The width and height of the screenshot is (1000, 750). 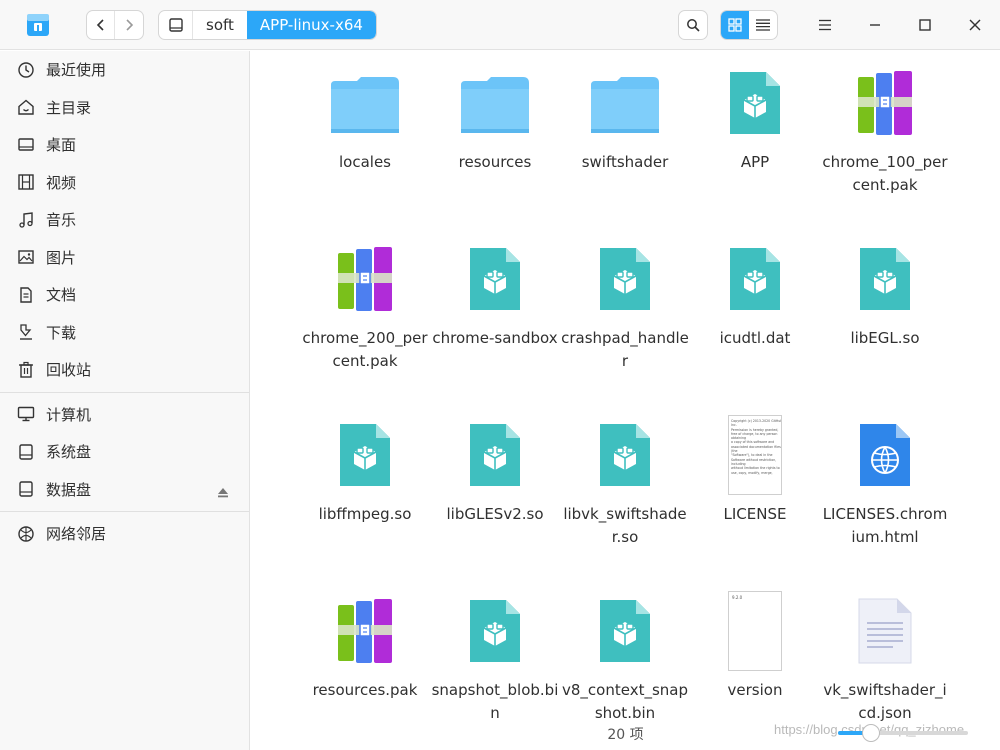 I want to click on zoom-slider, so click(x=903, y=733).